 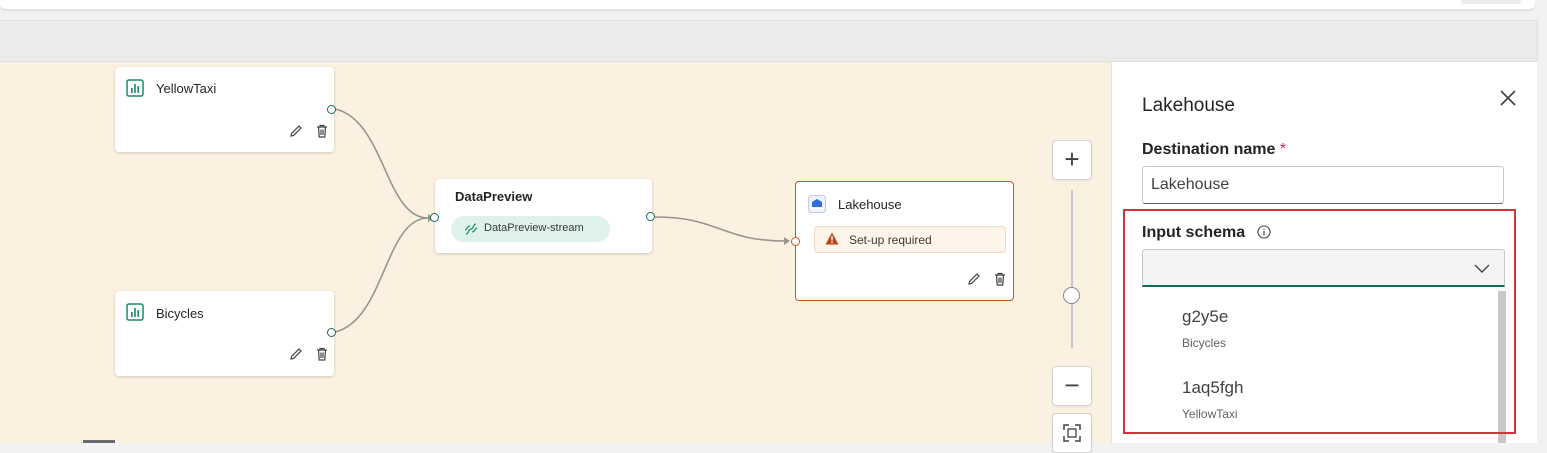 What do you see at coordinates (534, 228) in the screenshot?
I see `stream-label: DataPreview-stream` at bounding box center [534, 228].